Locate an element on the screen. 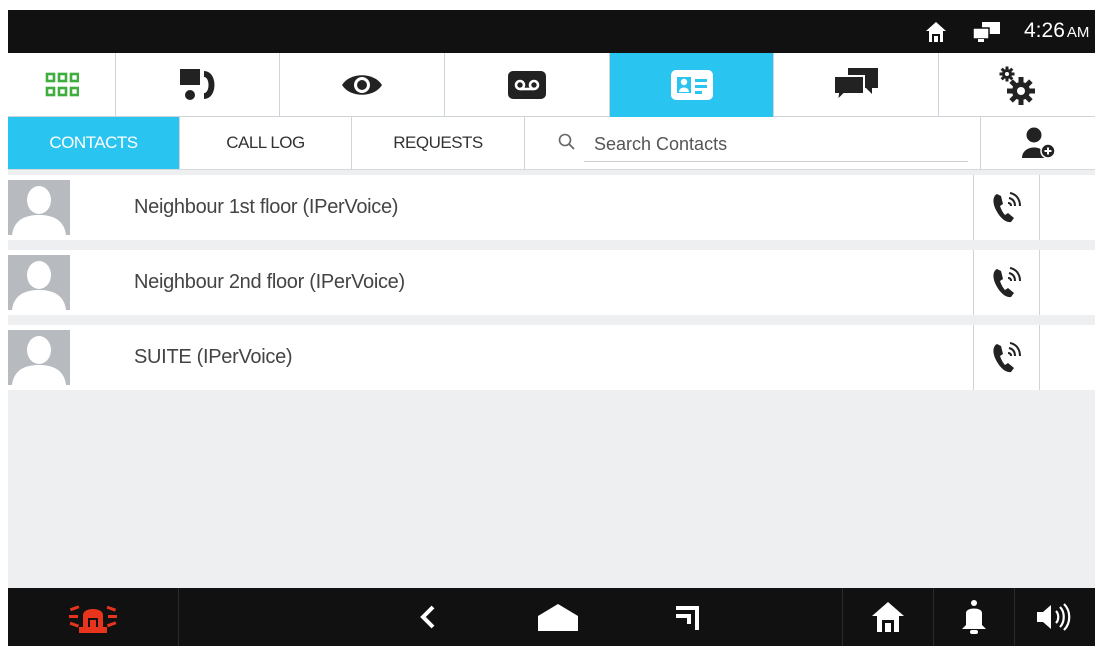 The width and height of the screenshot is (1095, 646). search-icon is located at coordinates (566, 141).